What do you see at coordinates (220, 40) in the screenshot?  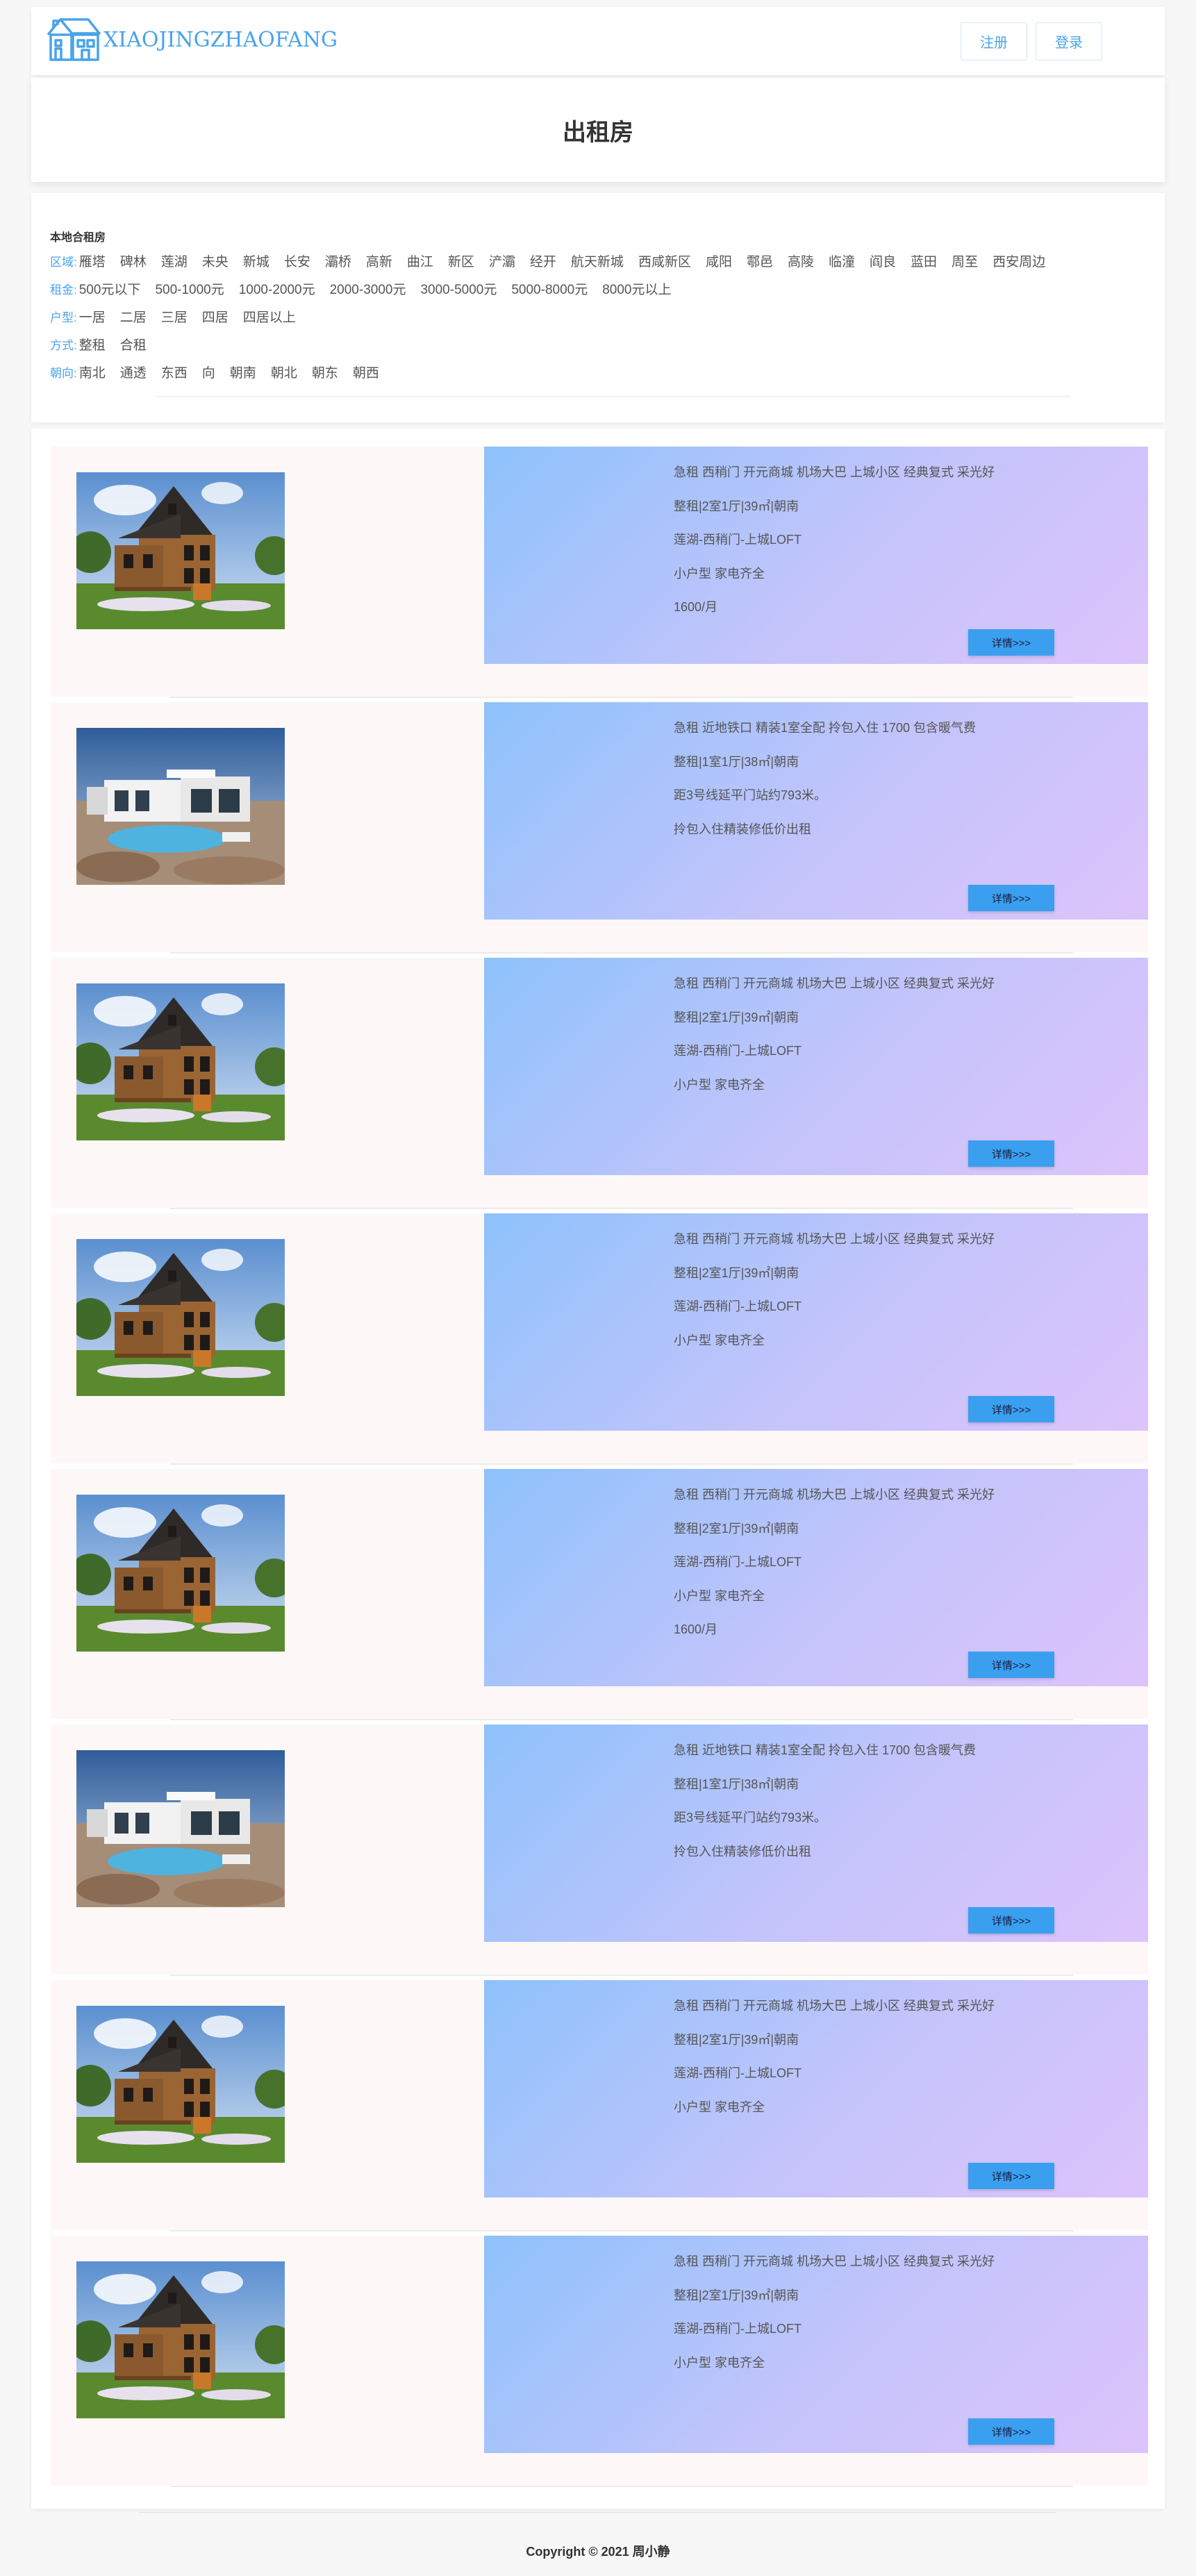 I see `logo-text: XIAOJINGZHAOFANG` at bounding box center [220, 40].